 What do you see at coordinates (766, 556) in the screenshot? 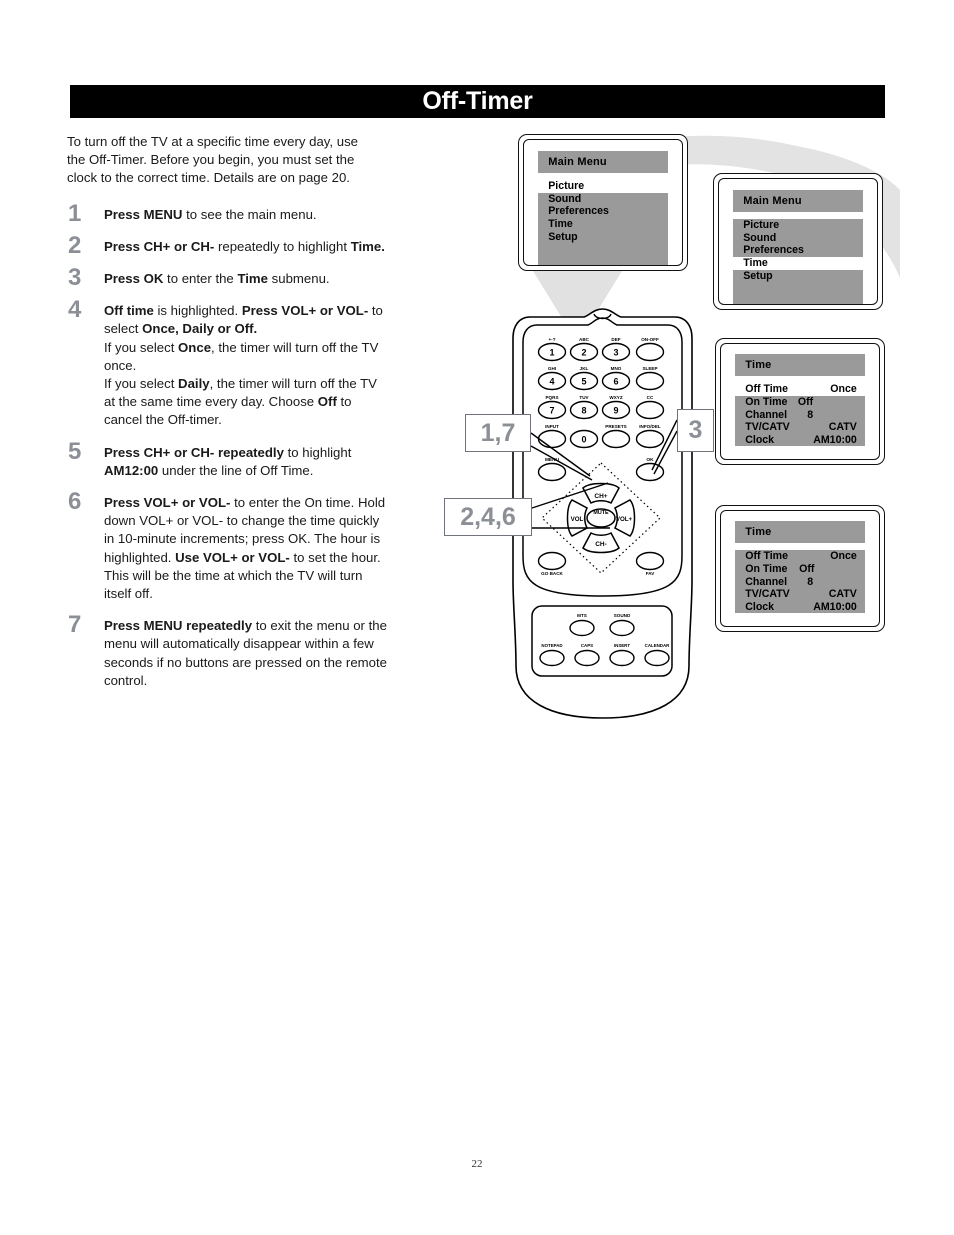
I see `osd-row-label: Off Time` at bounding box center [766, 556].